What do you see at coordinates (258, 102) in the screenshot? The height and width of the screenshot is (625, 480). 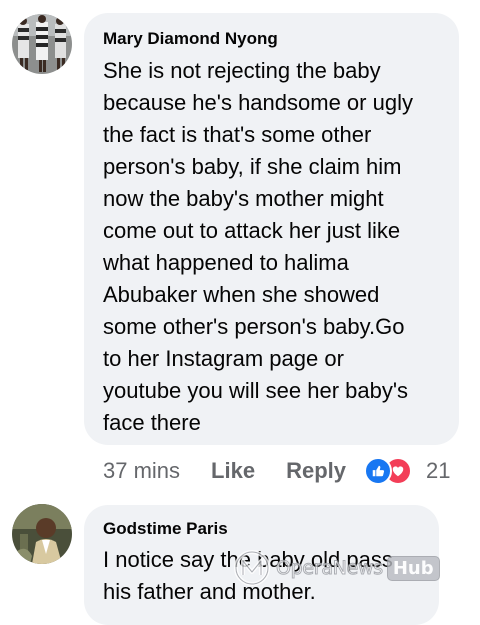 I see `comment-line: because he's handsome or ugly` at bounding box center [258, 102].